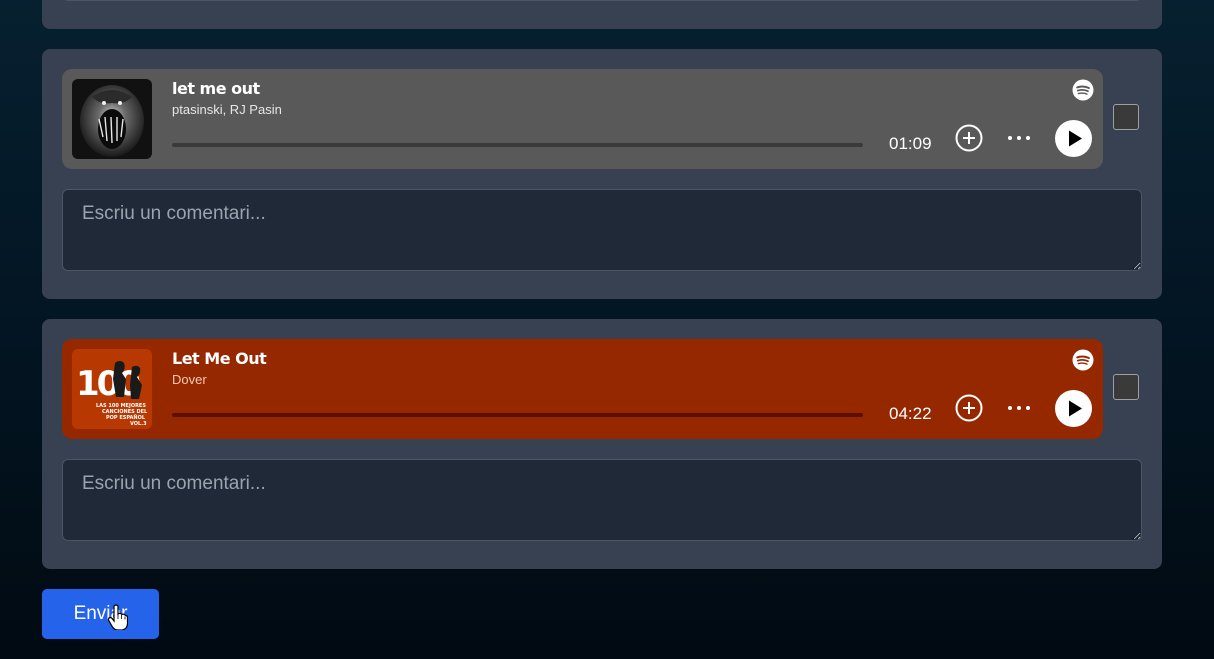  Describe the element at coordinates (216, 88) in the screenshot. I see `track-title: let me out` at that location.